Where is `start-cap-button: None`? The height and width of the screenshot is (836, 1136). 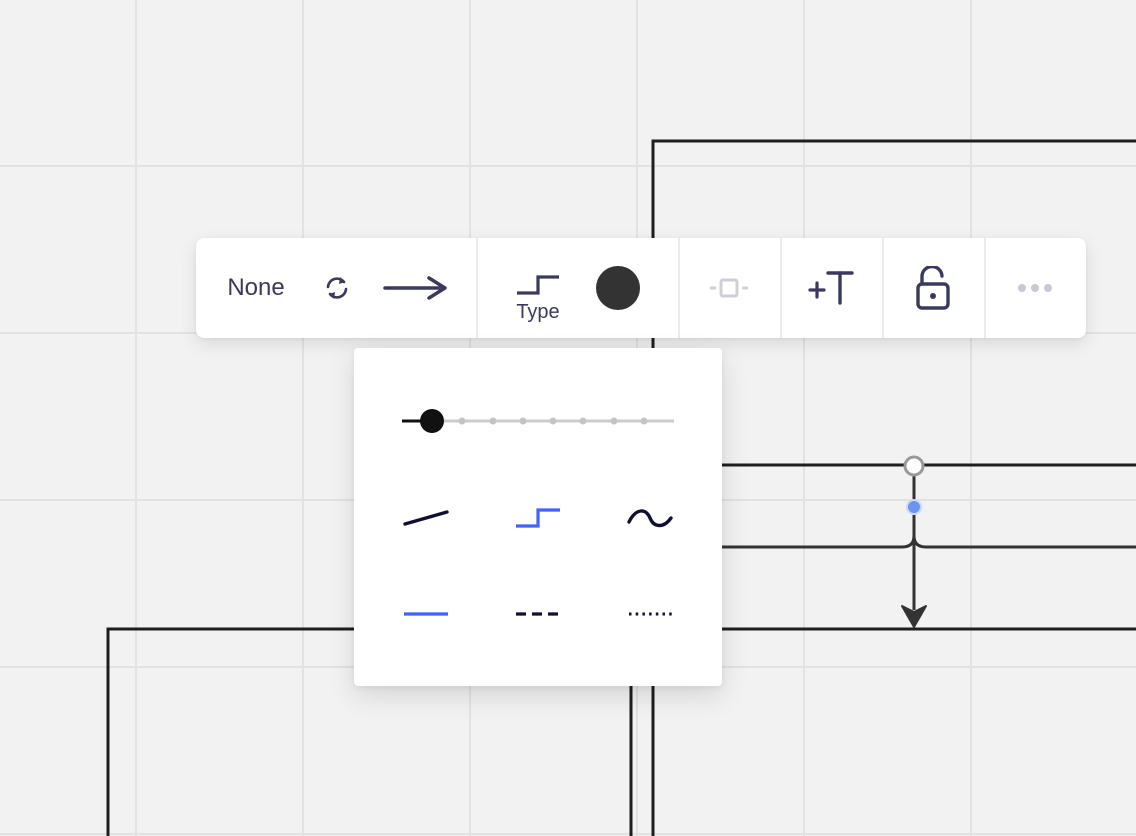 start-cap-button: None is located at coordinates (256, 288).